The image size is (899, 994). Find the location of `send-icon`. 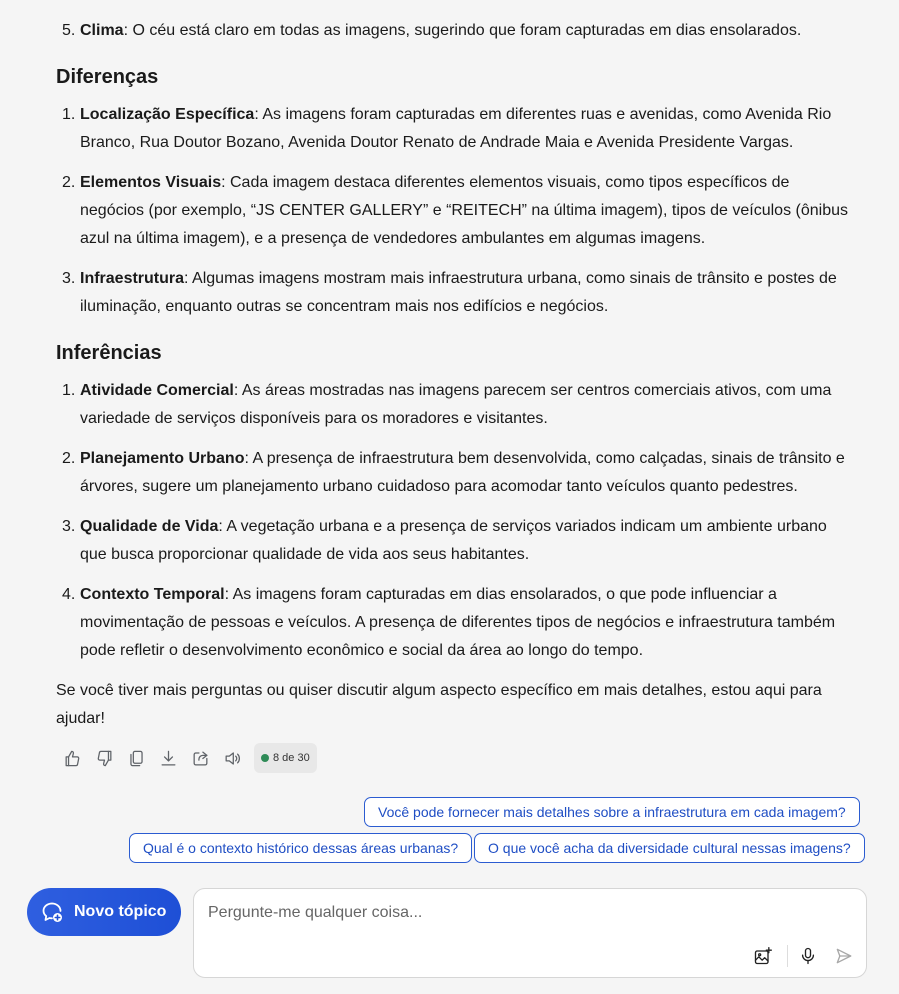

send-icon is located at coordinates (844, 956).